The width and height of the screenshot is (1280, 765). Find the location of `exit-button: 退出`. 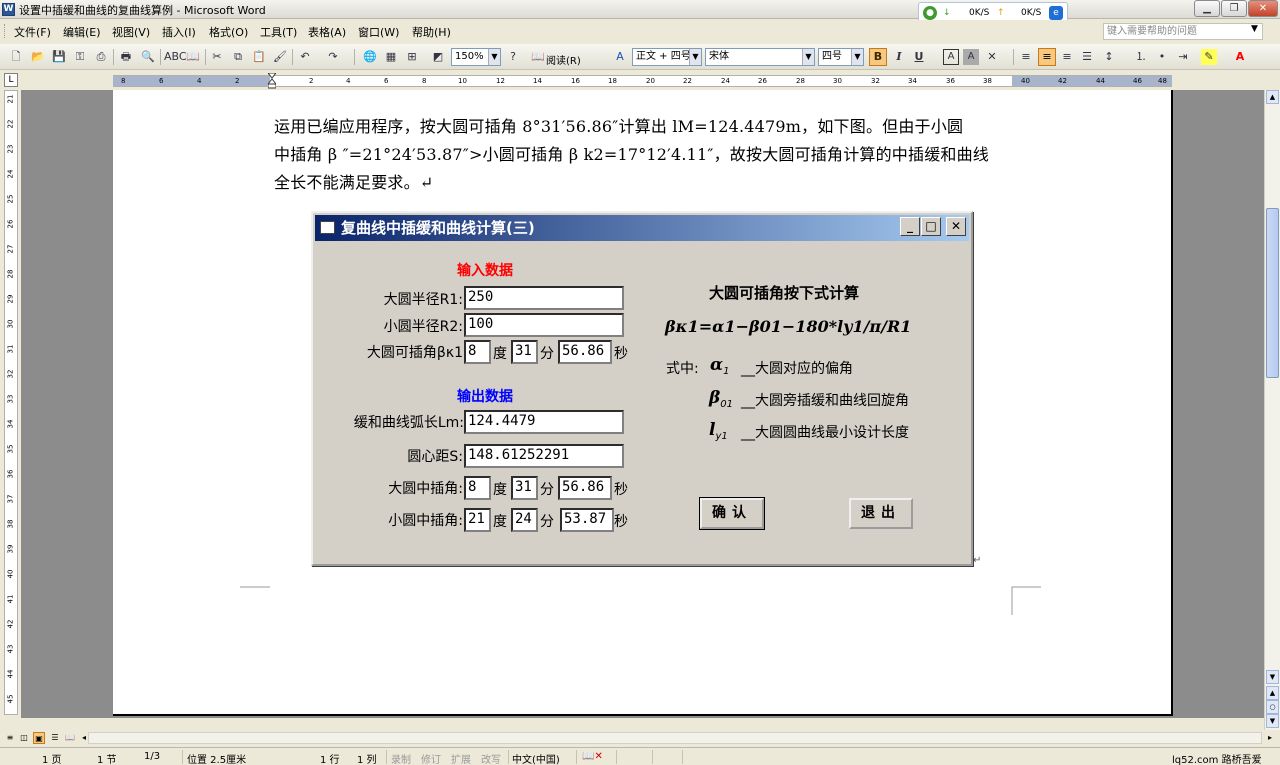

exit-button: 退出 is located at coordinates (881, 513).